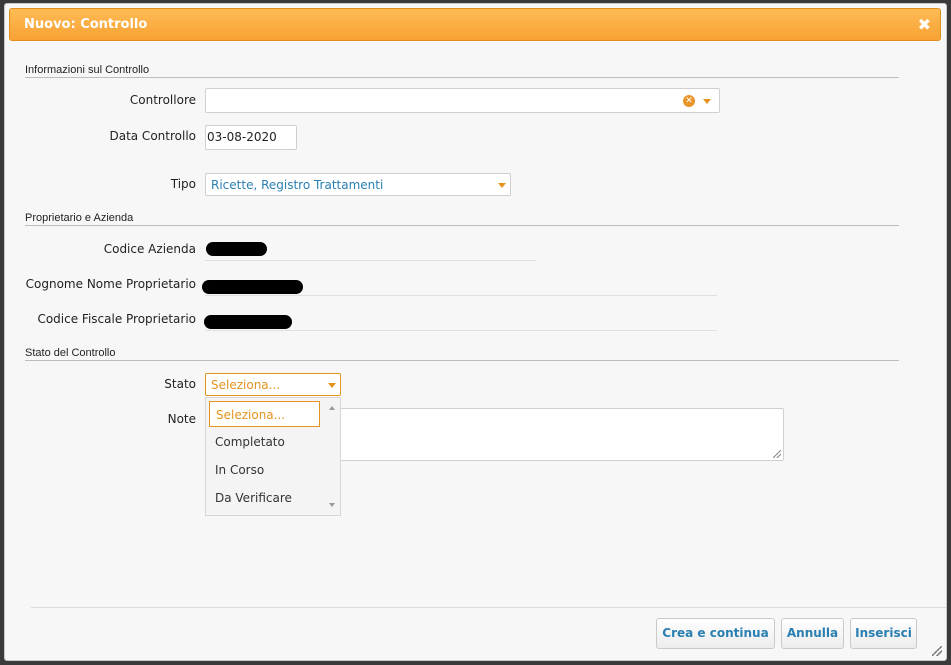 Image resolution: width=951 pixels, height=665 pixels. Describe the element at coordinates (252, 287) in the screenshot. I see `cognome-nome-redacted` at that location.